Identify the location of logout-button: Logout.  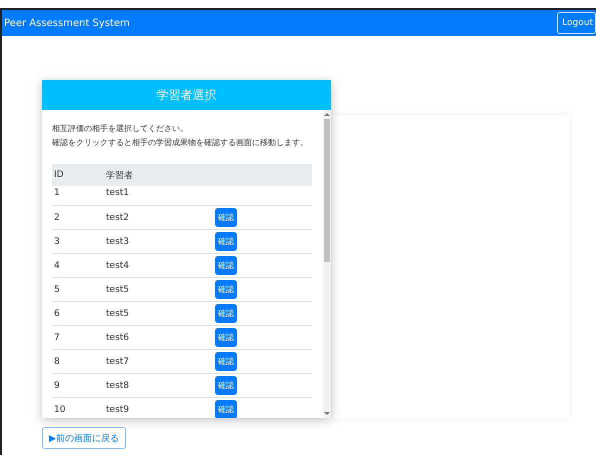
(576, 23).